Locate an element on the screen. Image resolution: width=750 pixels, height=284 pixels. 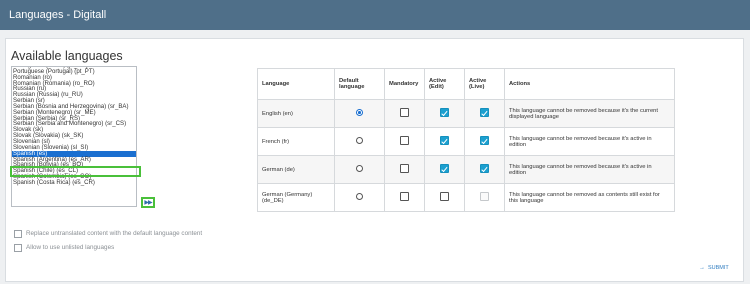
language-name-cell: German (Germany) (de_DE) is located at coordinates (296, 197).